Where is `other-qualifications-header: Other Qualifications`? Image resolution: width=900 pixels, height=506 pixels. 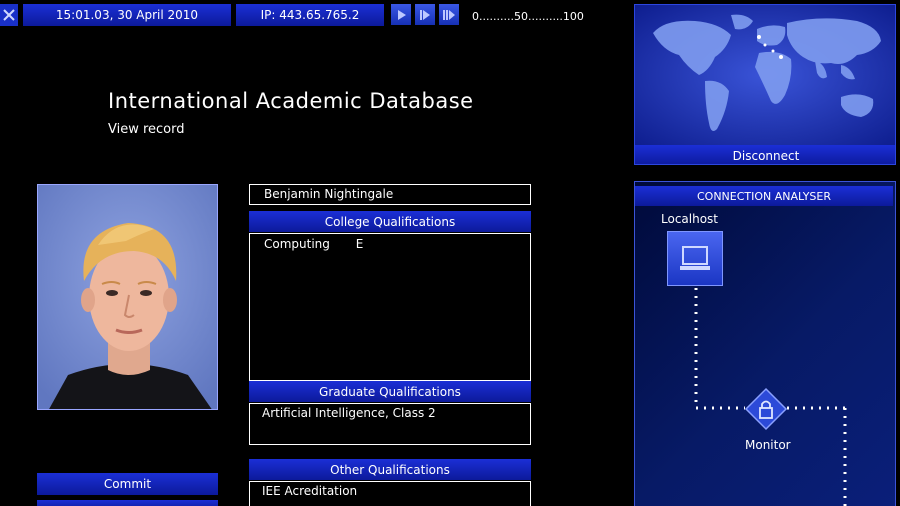
other-qualifications-header: Other Qualifications is located at coordinates (390, 469).